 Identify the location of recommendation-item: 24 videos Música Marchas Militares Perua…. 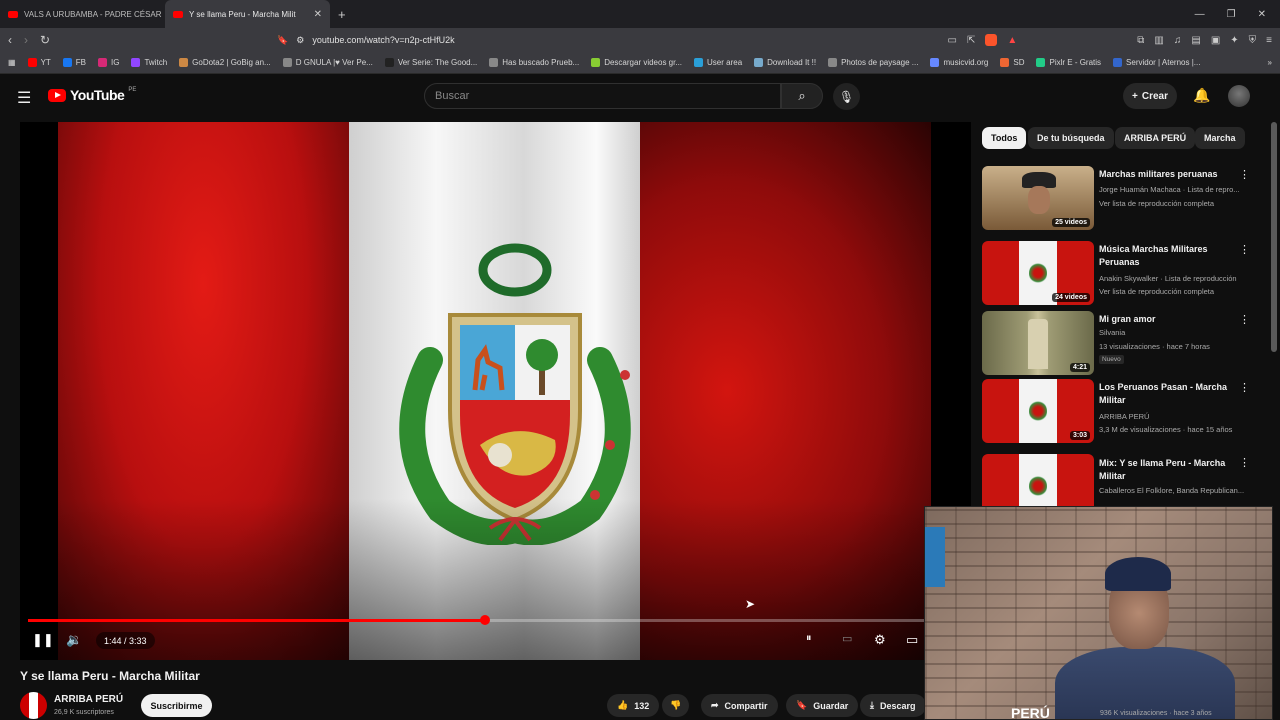
(1127, 274).